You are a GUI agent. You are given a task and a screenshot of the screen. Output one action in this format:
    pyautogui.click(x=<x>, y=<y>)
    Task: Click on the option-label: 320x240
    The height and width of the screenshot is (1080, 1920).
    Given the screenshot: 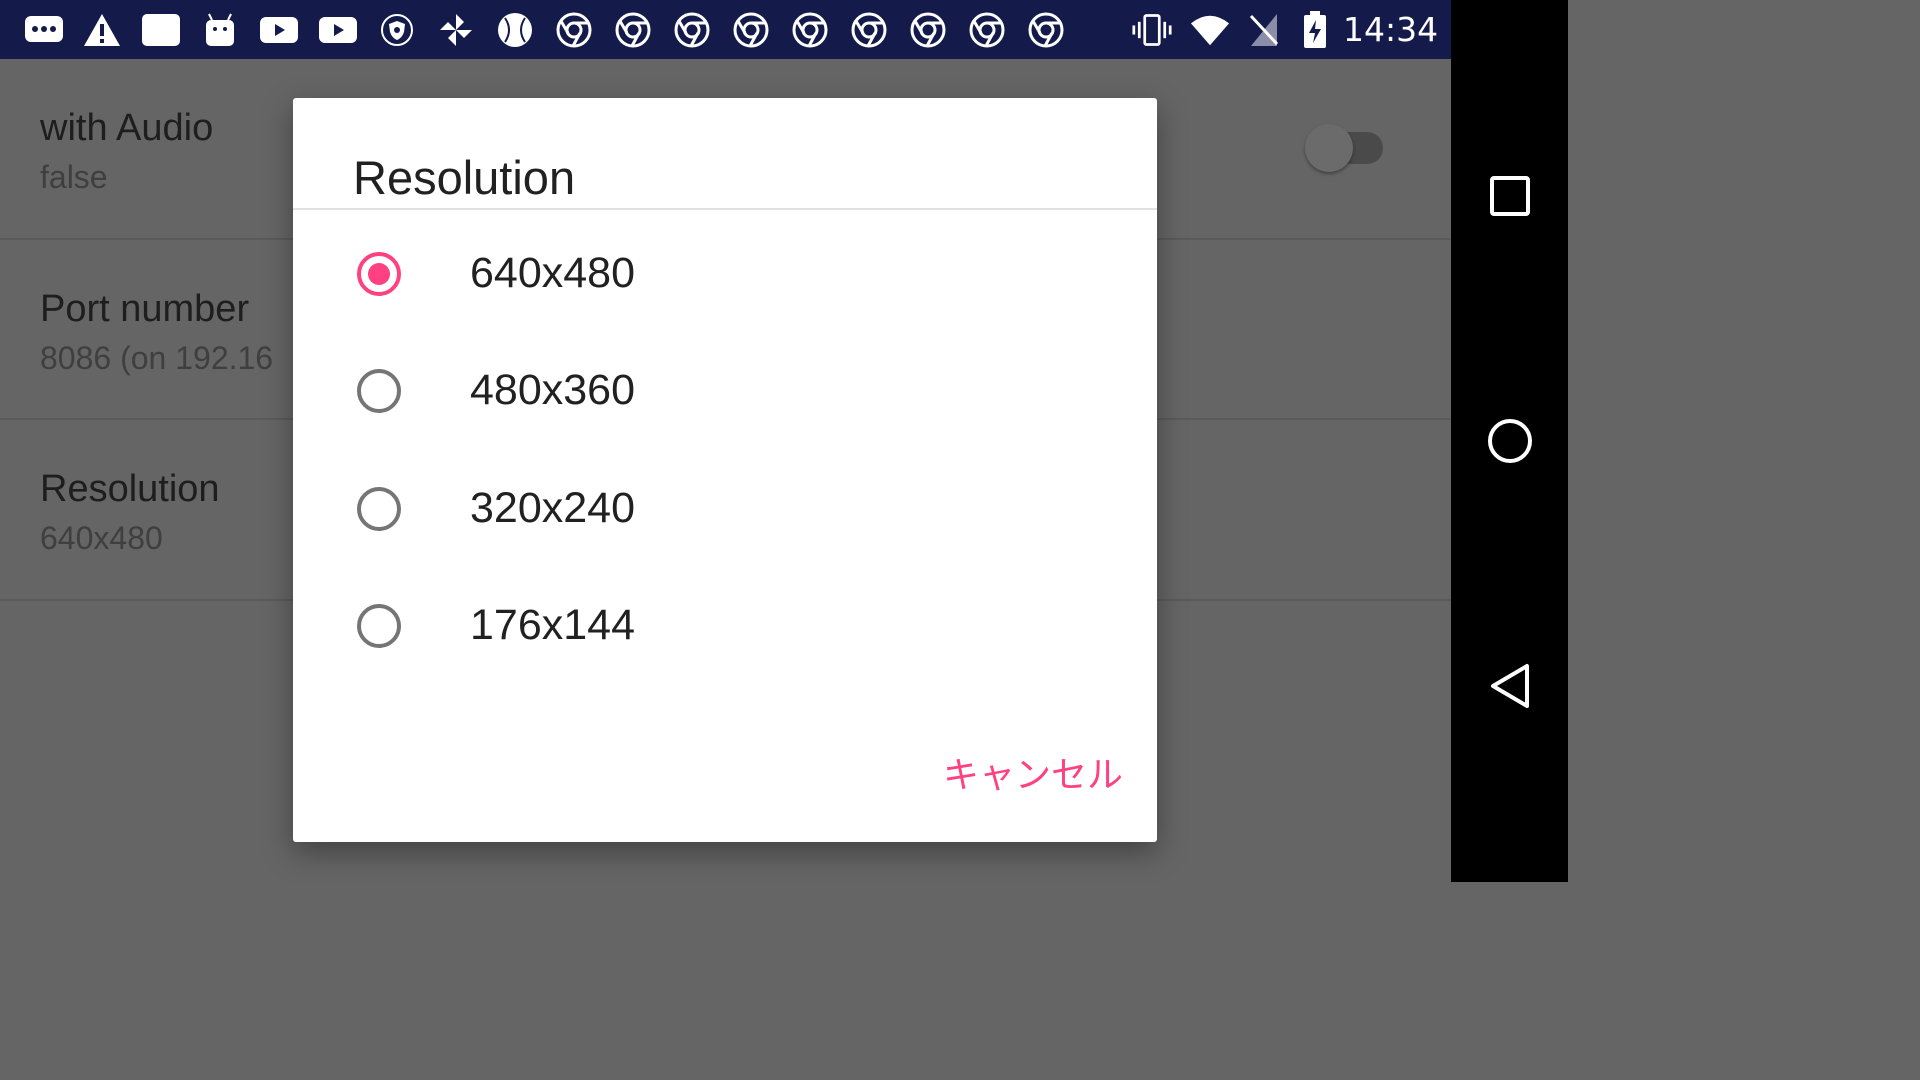 What is the action you would take?
    pyautogui.click(x=552, y=508)
    